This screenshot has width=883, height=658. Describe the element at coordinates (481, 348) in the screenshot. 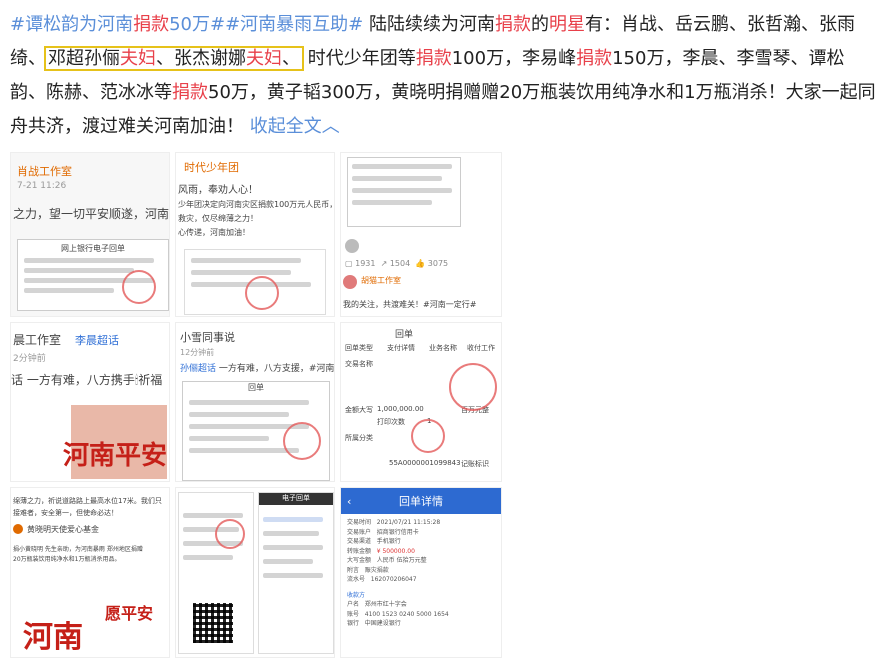

I see `field-label: 收付工作` at that location.